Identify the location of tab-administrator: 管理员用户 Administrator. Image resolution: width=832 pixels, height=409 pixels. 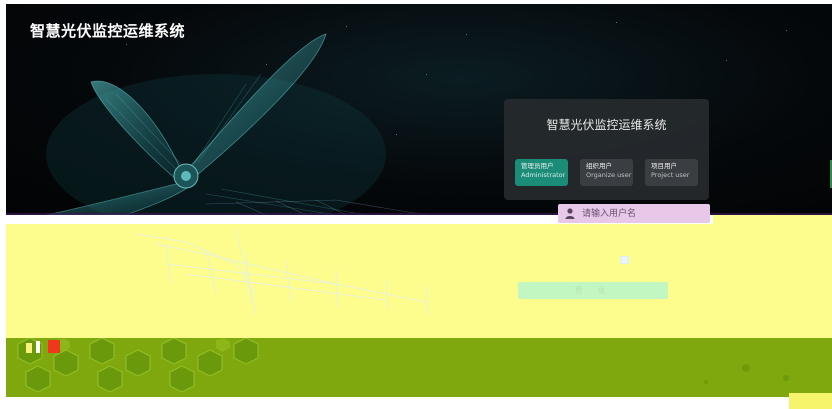
(541, 172).